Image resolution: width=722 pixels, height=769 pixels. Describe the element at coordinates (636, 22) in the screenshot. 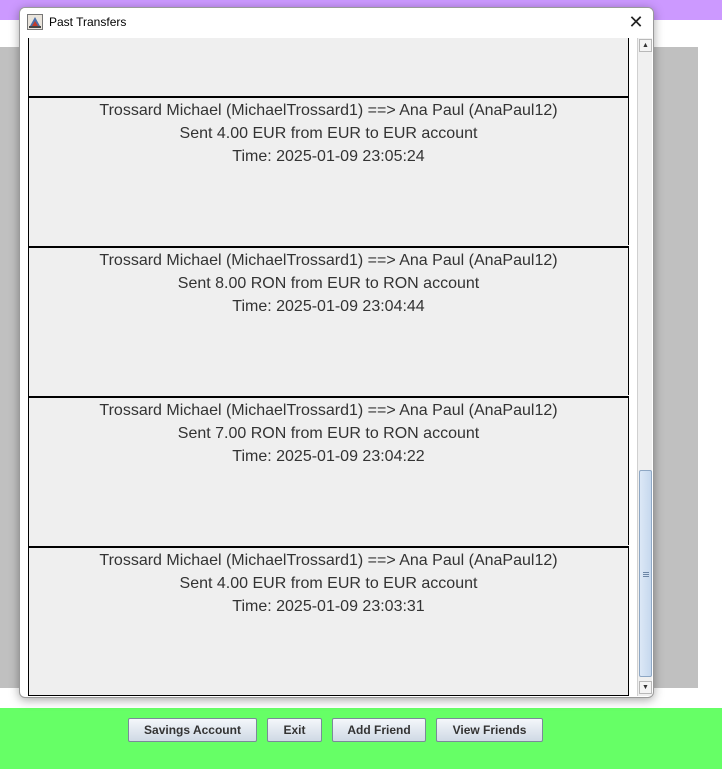

I see `close-icon: ✕` at that location.